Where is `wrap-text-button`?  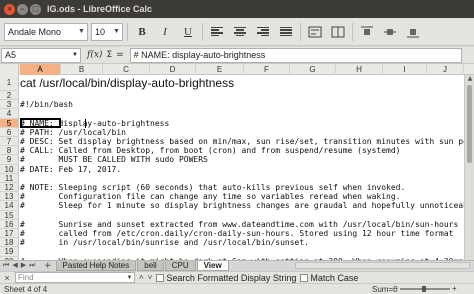
wrap-text-button is located at coordinates (315, 32).